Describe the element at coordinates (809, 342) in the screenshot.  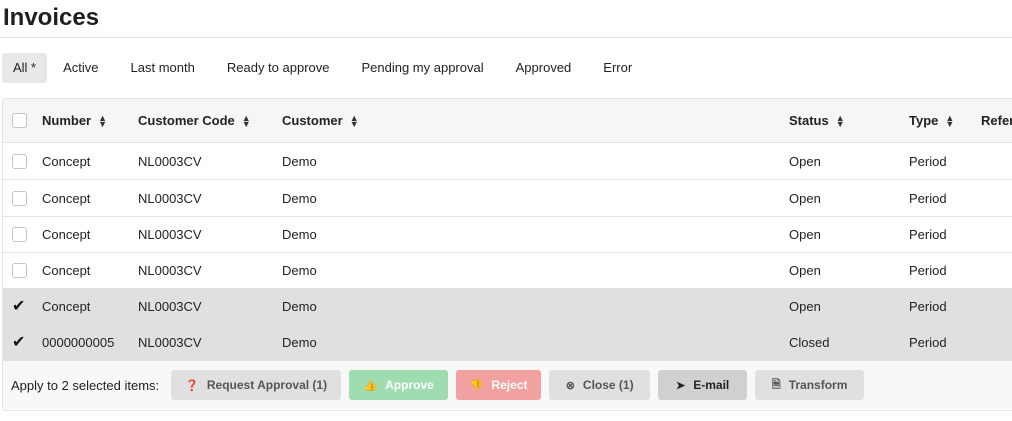
I see `cell-status: Closed` at that location.